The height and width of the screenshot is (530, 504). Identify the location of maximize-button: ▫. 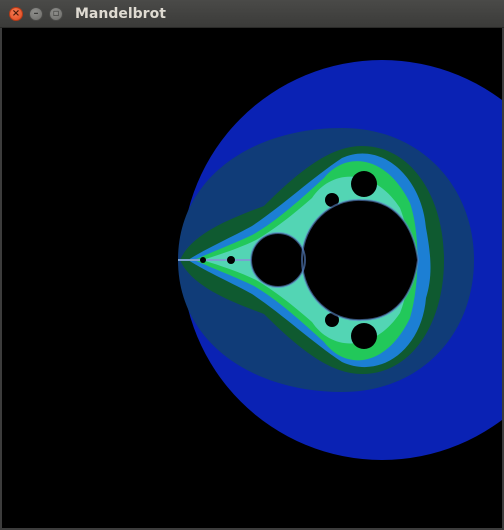
(56, 14).